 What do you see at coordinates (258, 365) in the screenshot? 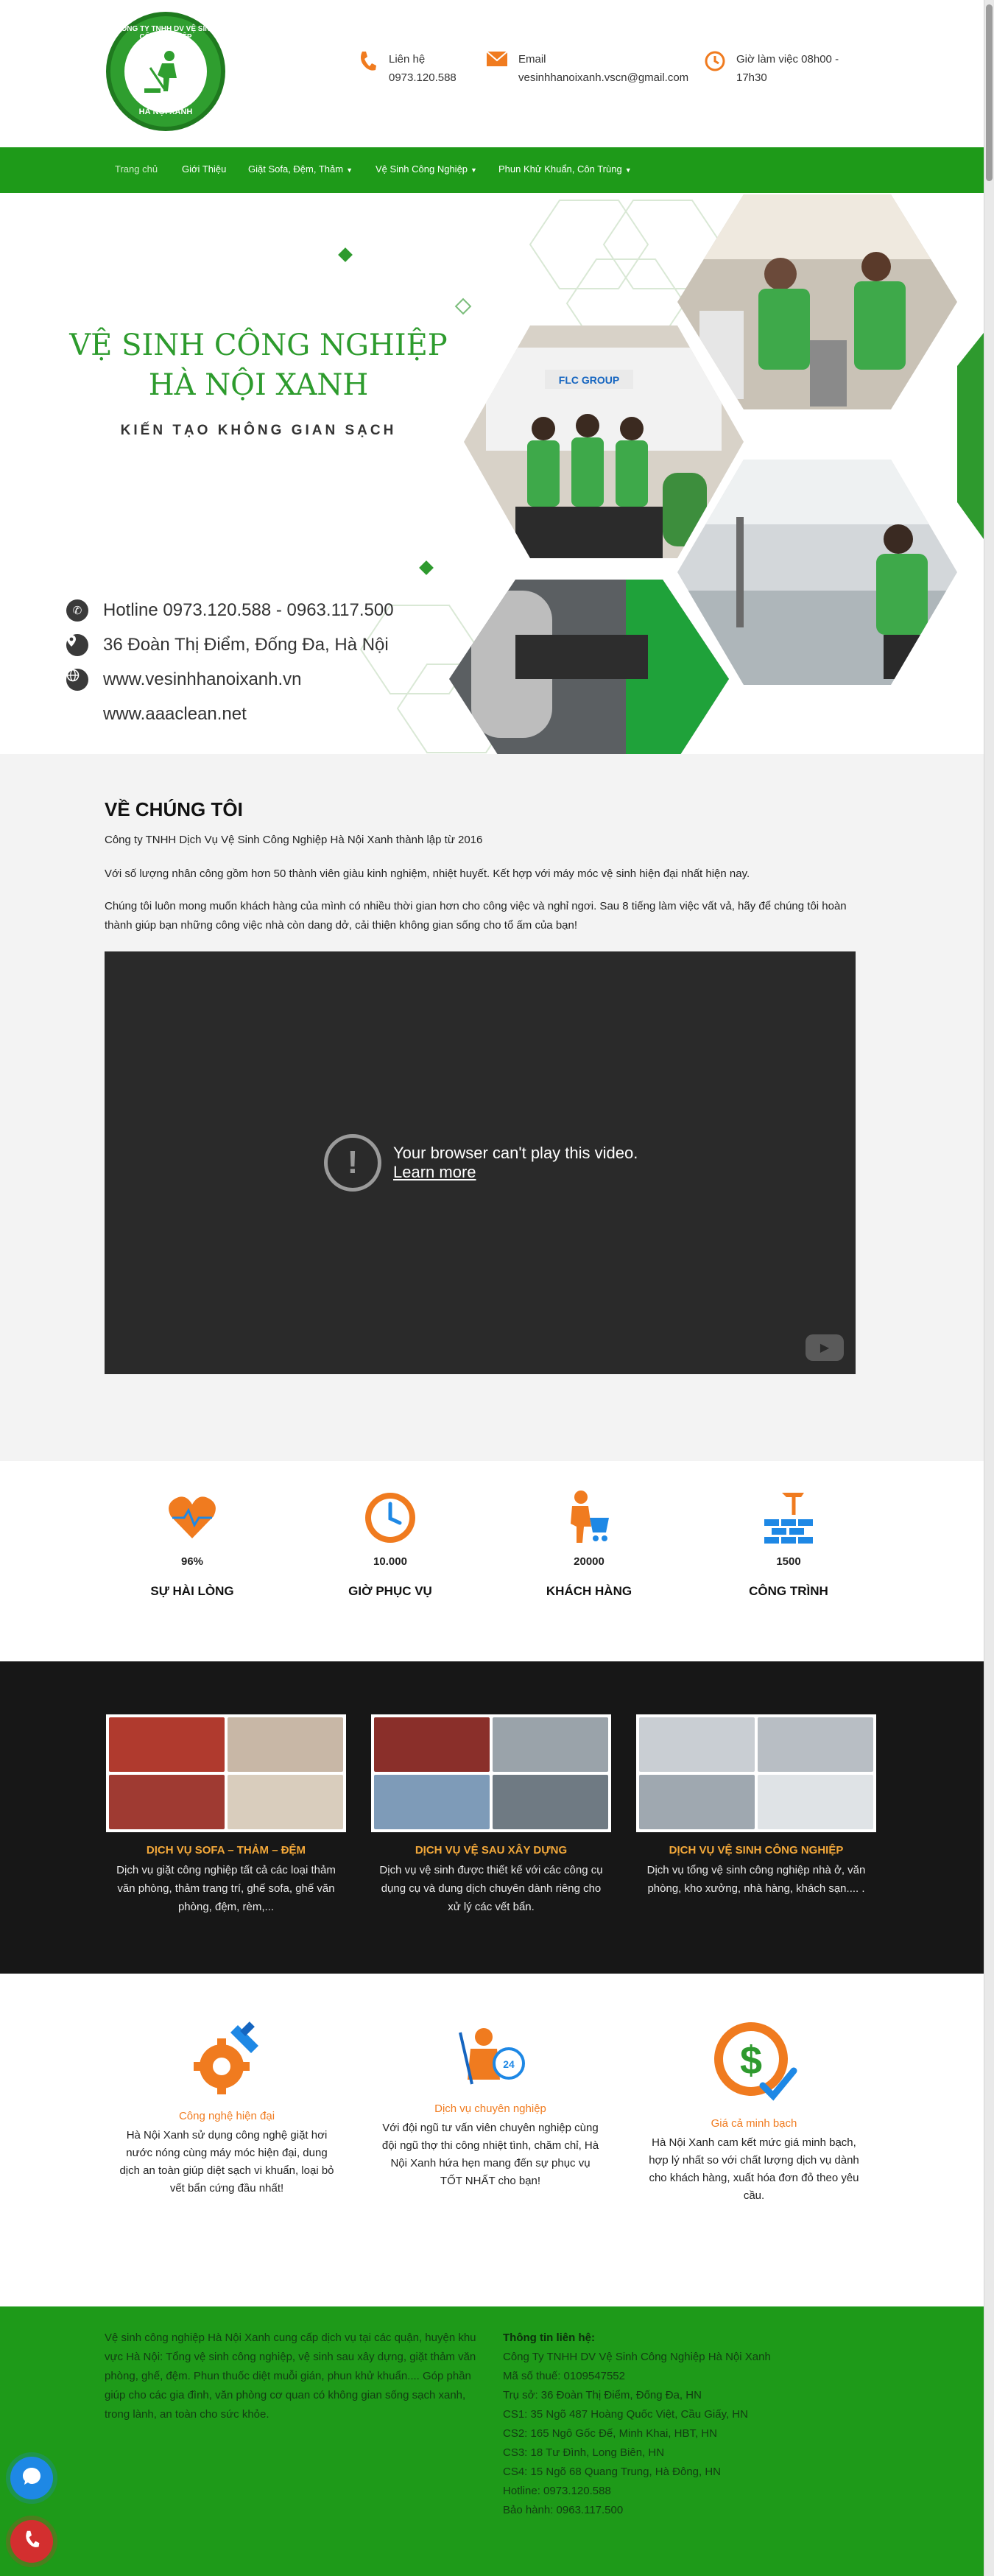
I see `hero-title: VỆ SINH CÔNG NGHIỆP HÀ NỘI XANH` at bounding box center [258, 365].